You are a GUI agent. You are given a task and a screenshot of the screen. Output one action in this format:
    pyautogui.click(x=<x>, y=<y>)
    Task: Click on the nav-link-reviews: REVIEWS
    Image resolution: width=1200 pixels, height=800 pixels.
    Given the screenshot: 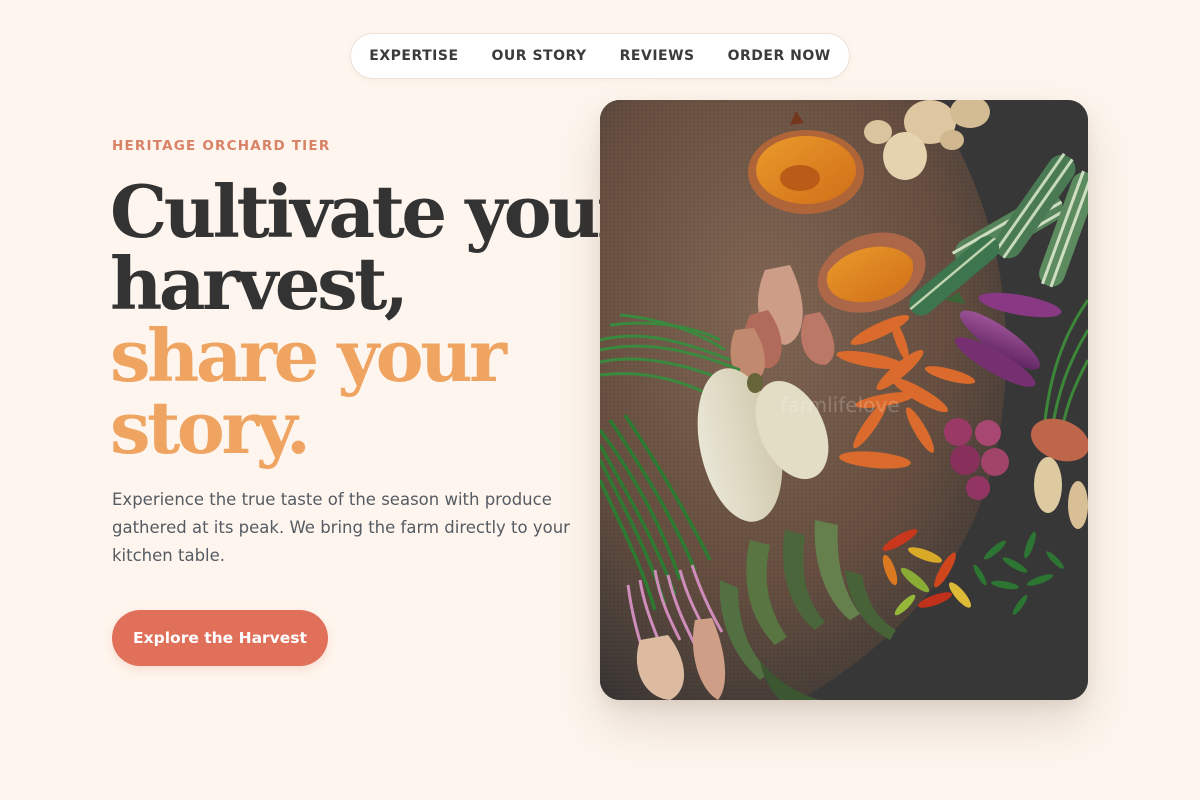 What is the action you would take?
    pyautogui.click(x=657, y=56)
    